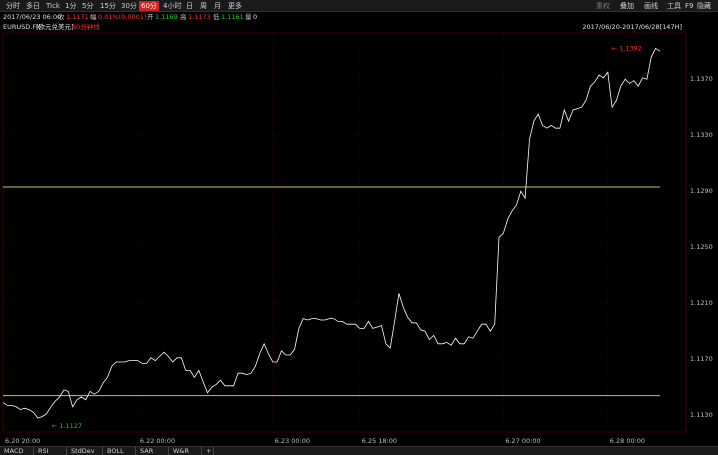 This screenshot has width=718, height=455. Describe the element at coordinates (627, 441) in the screenshot. I see `x-tick-label: 6.28 00:00` at that location.